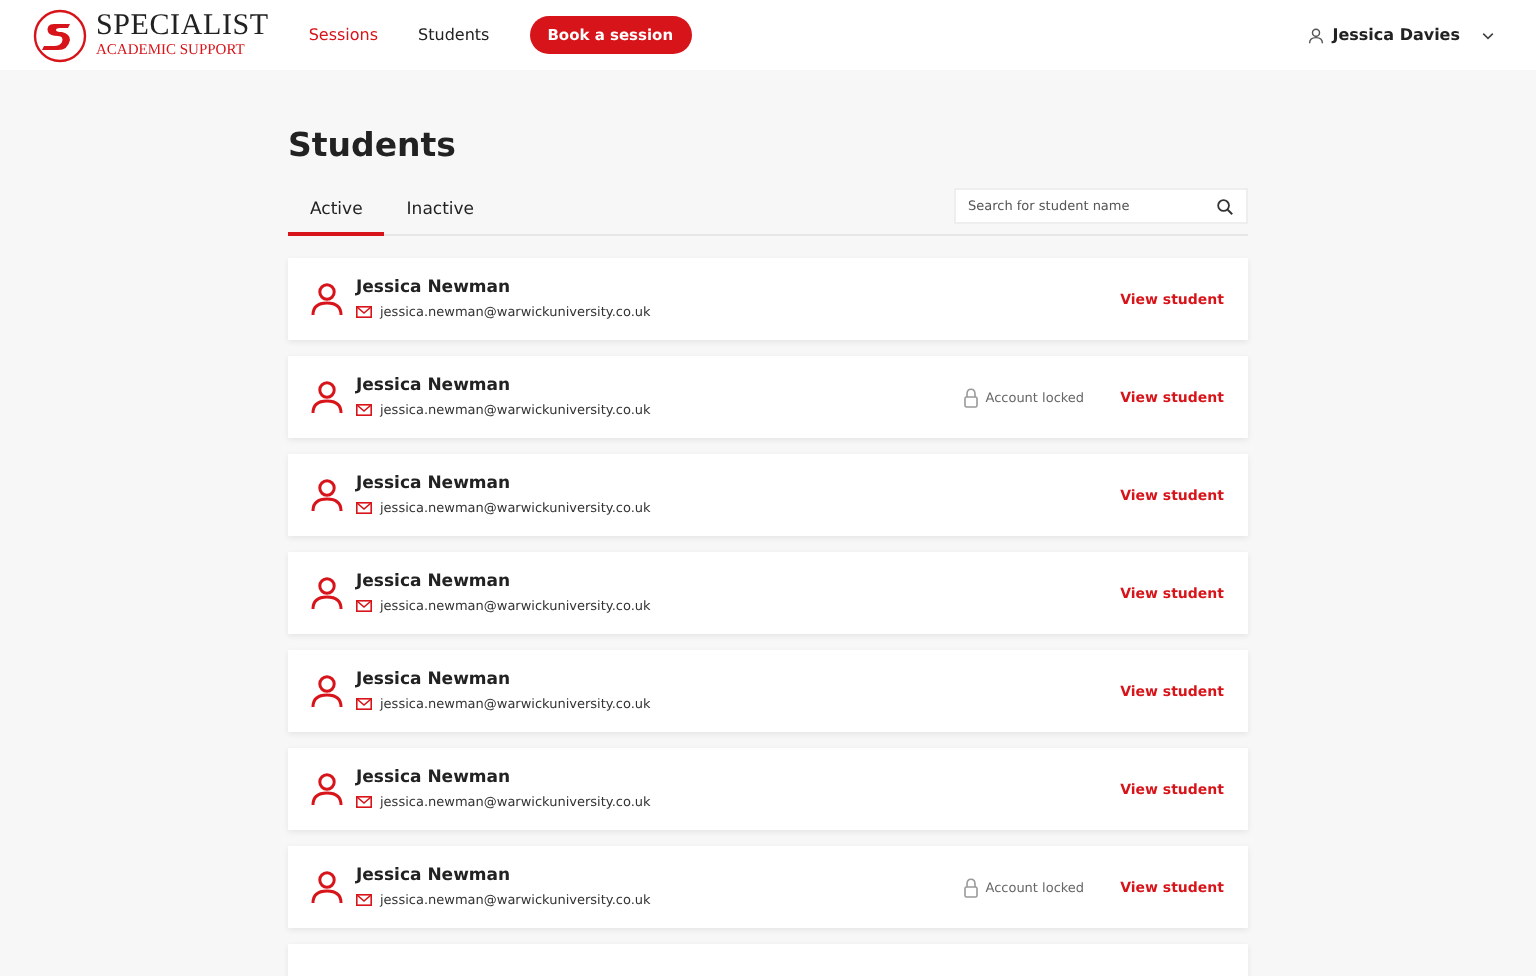 This screenshot has width=1536, height=976. Describe the element at coordinates (1488, 35) in the screenshot. I see `chevron-down-icon` at that location.